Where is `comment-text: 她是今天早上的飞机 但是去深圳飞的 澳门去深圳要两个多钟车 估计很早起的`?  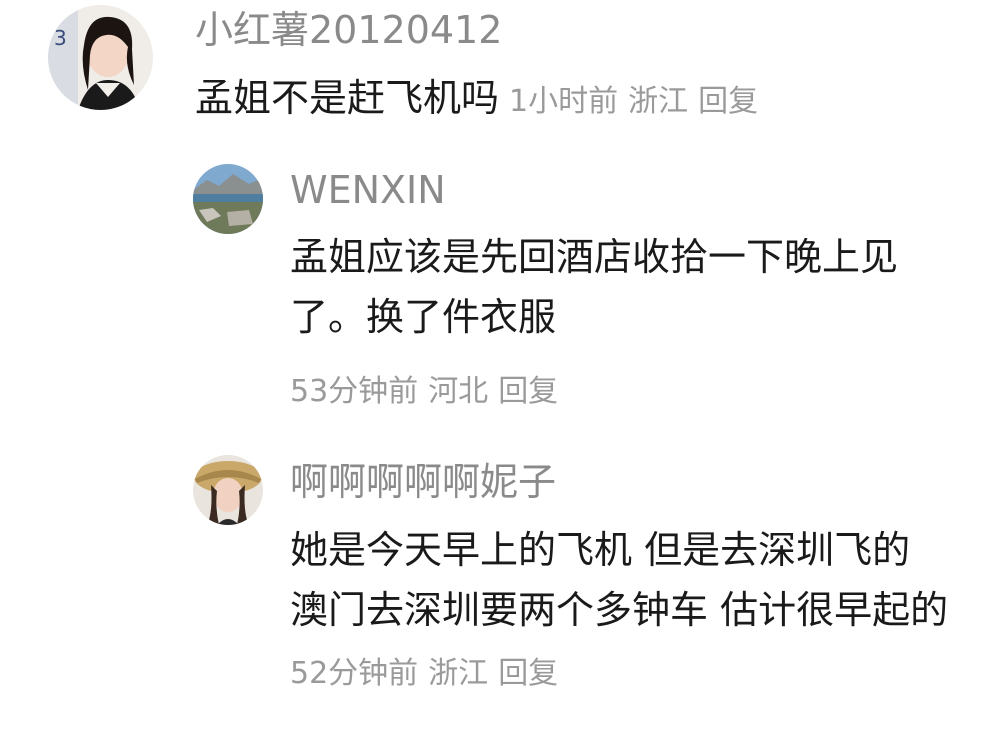 comment-text: 她是今天早上的飞机 但是去深圳飞的 澳门去深圳要两个多钟车 估计很早起的 is located at coordinates (619, 580).